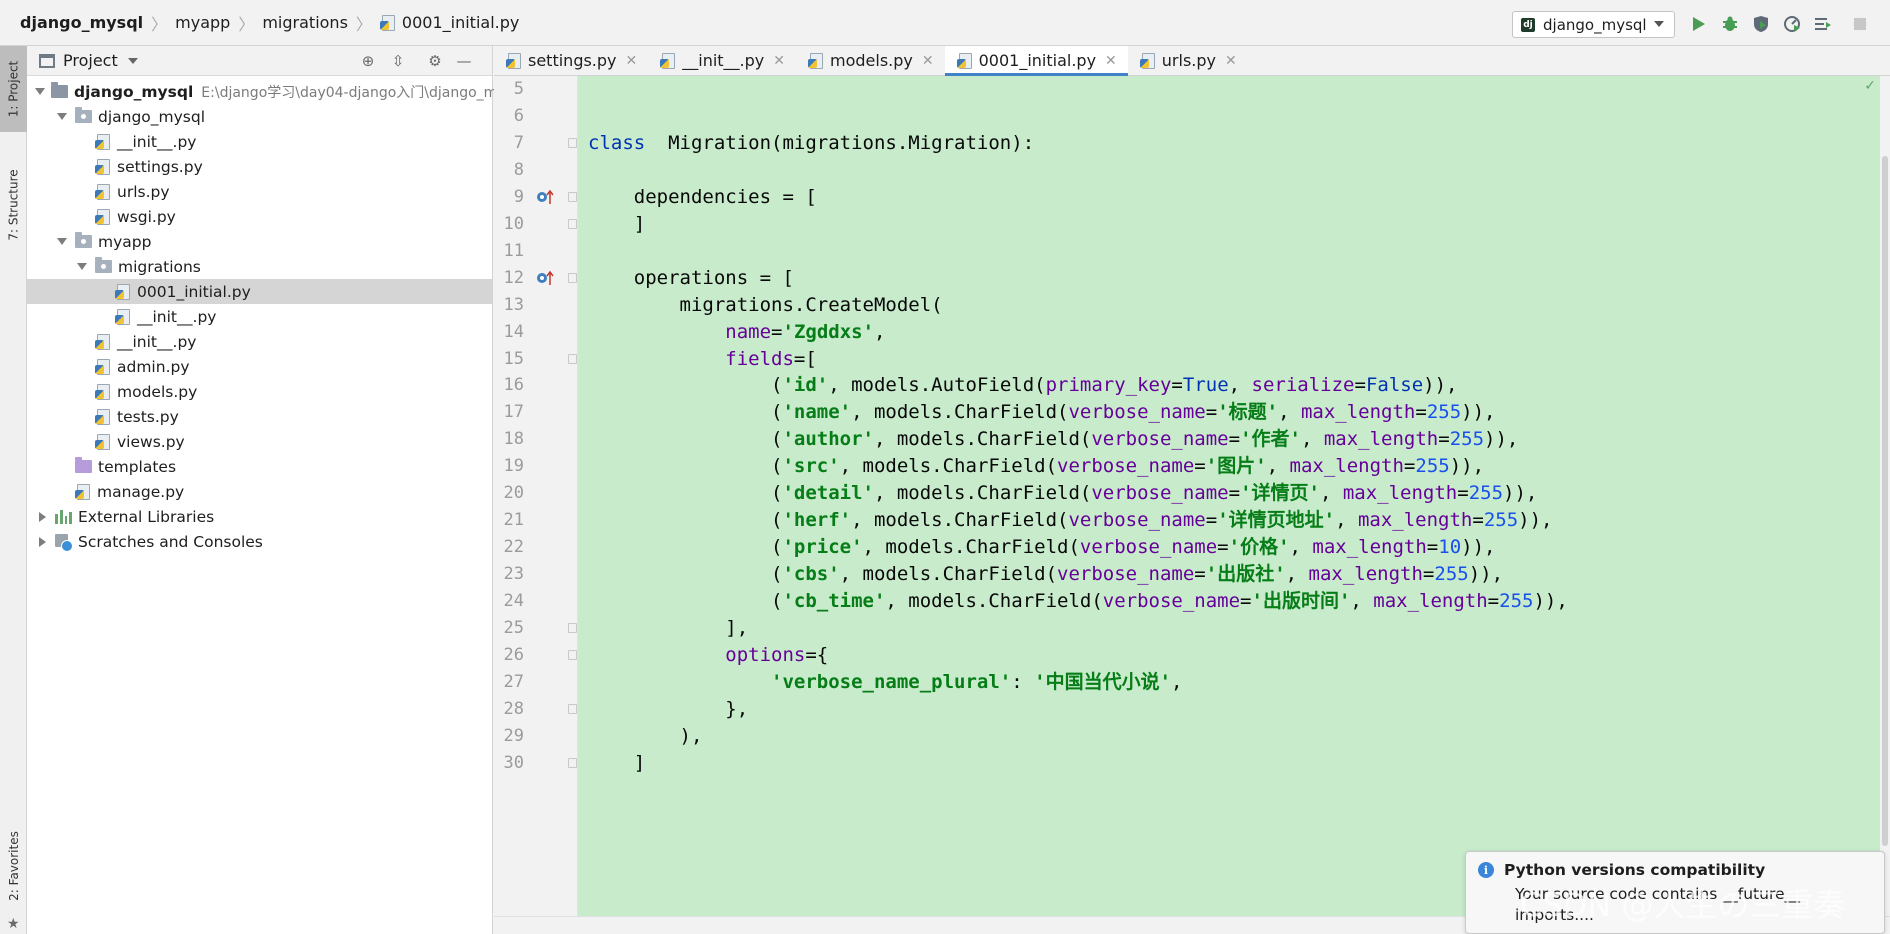 The image size is (1890, 934). Describe the element at coordinates (259, 391) in the screenshot. I see `tree-item: models.py` at that location.